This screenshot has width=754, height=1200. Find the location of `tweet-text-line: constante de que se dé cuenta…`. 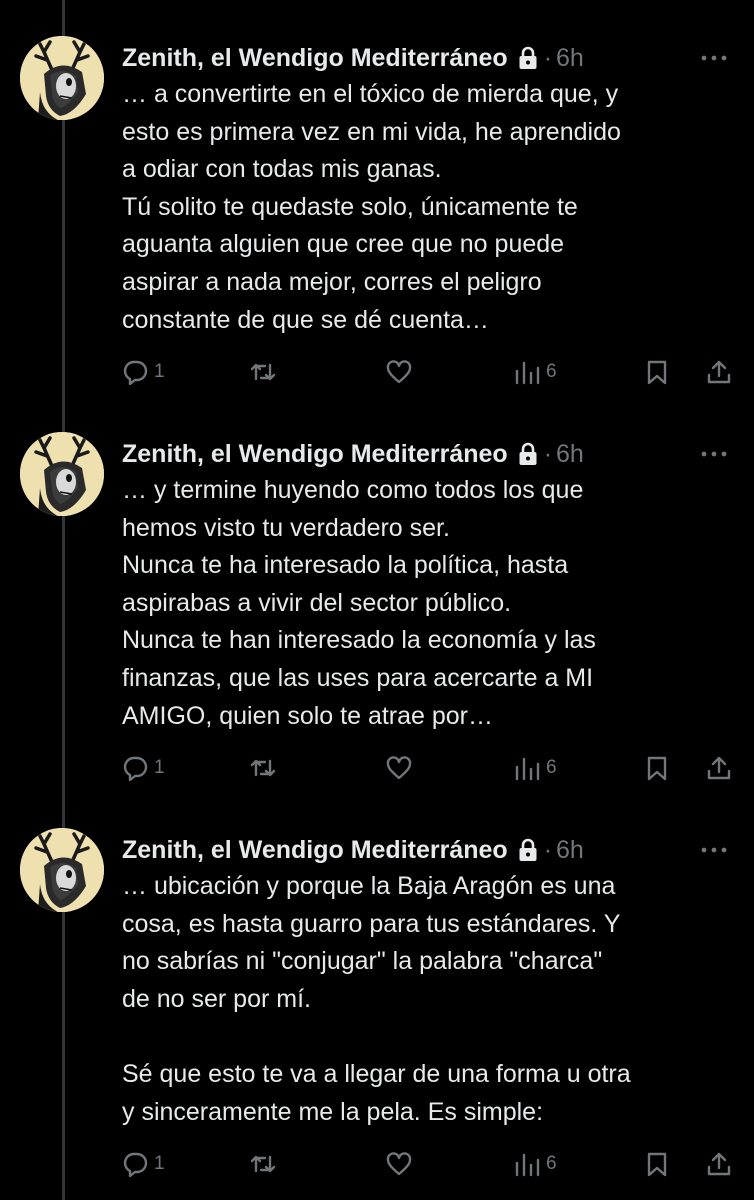

tweet-text-line: constante de que se dé cuenta… is located at coordinates (305, 319).